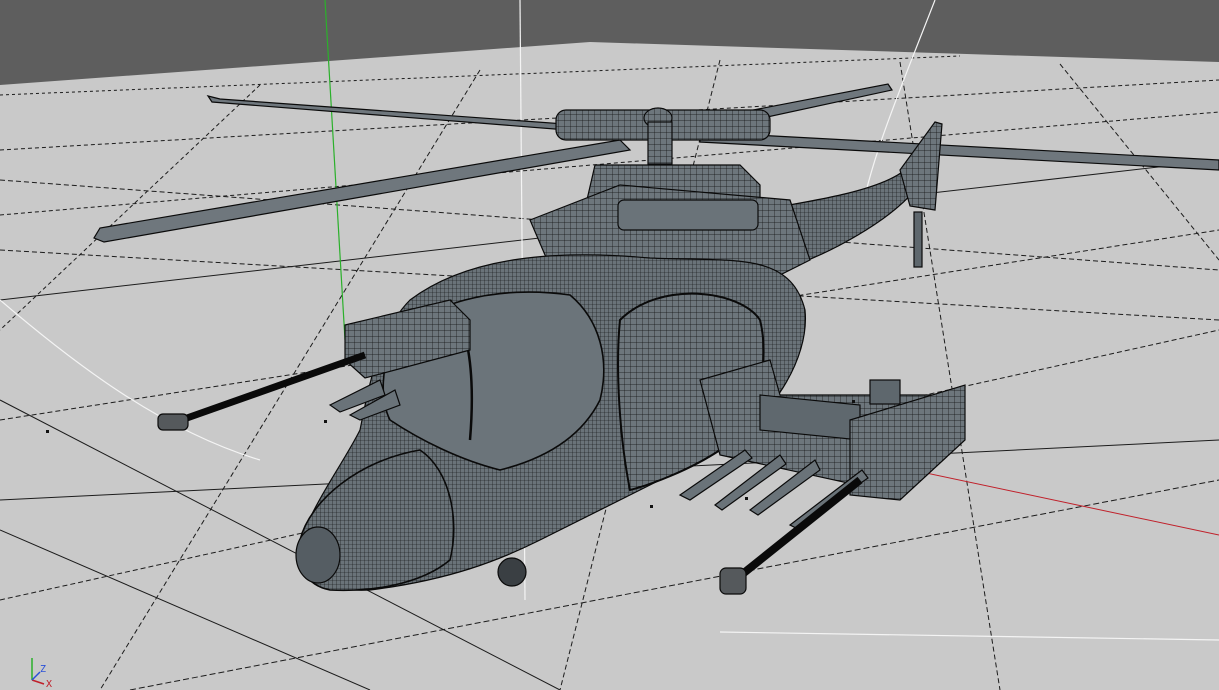 The image size is (1219, 690). What do you see at coordinates (49, 683) in the screenshot?
I see `gizmo-x-label: X` at bounding box center [49, 683].